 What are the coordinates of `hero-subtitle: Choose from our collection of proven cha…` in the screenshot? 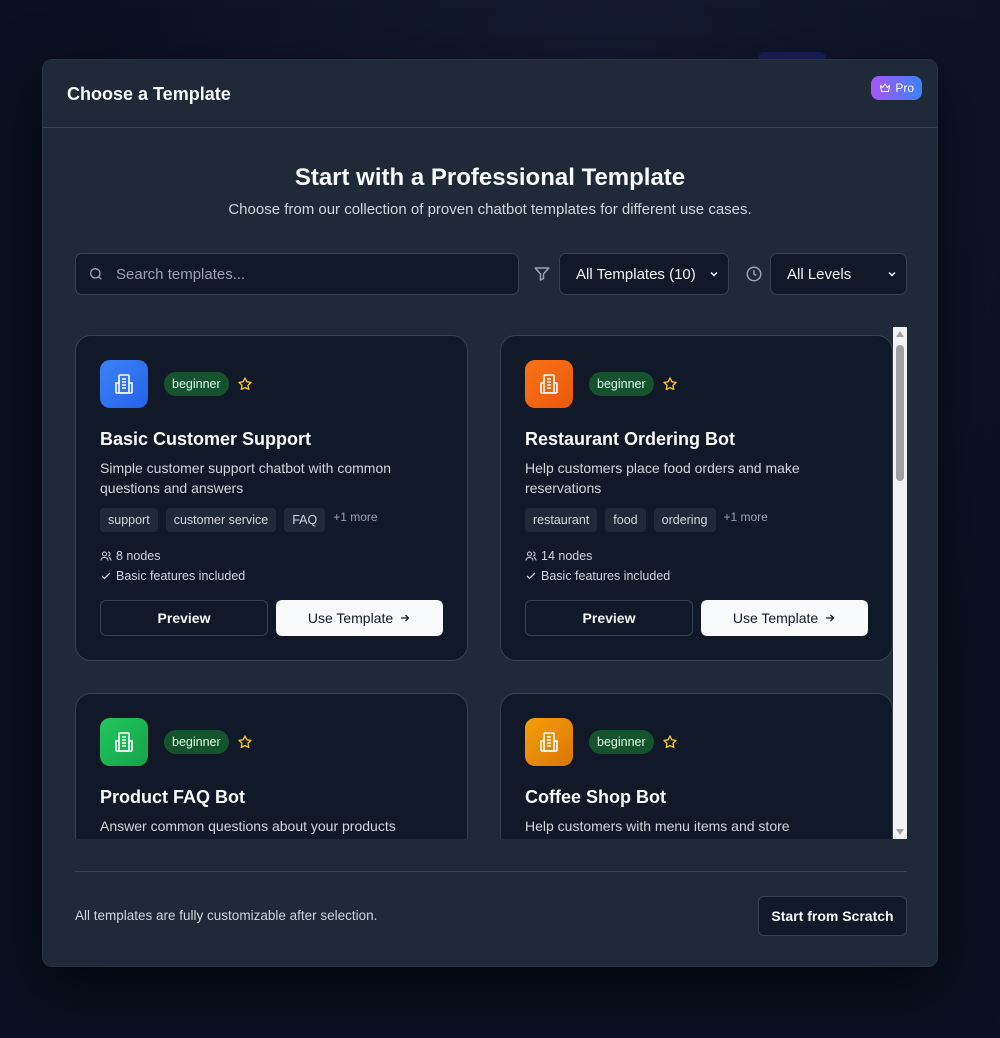 It's located at (490, 209).